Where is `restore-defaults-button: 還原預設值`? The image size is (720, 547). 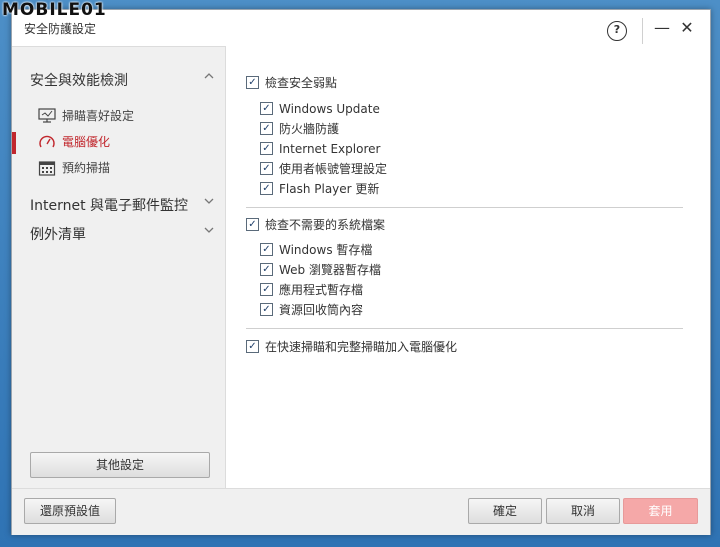
restore-defaults-button: 還原預設值 is located at coordinates (70, 511).